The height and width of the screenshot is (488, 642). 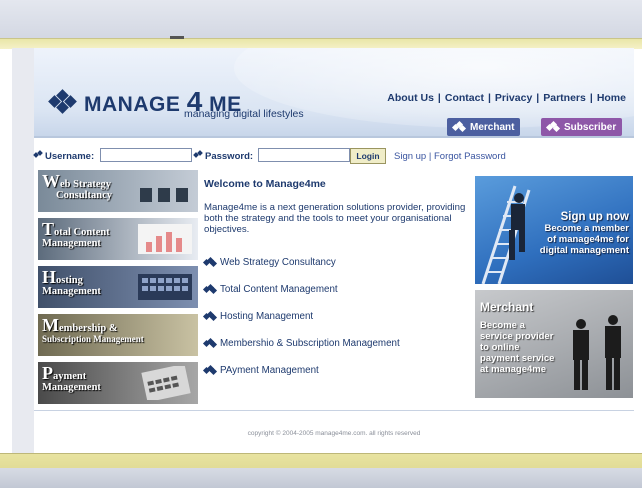 What do you see at coordinates (265, 184) in the screenshot?
I see `page-title: Welcome to Manage4me` at bounding box center [265, 184].